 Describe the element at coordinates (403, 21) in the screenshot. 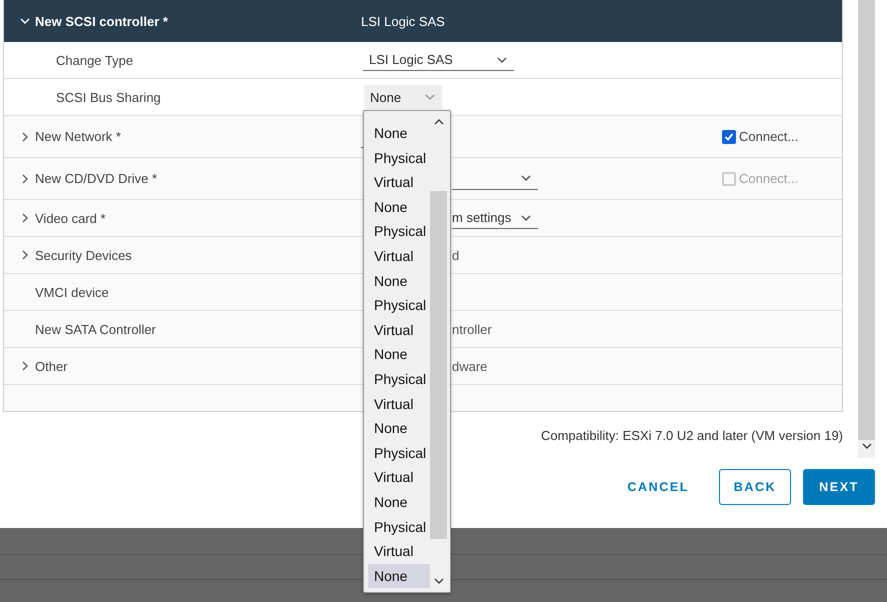

I see `controller-type: LSI Logic SAS` at that location.